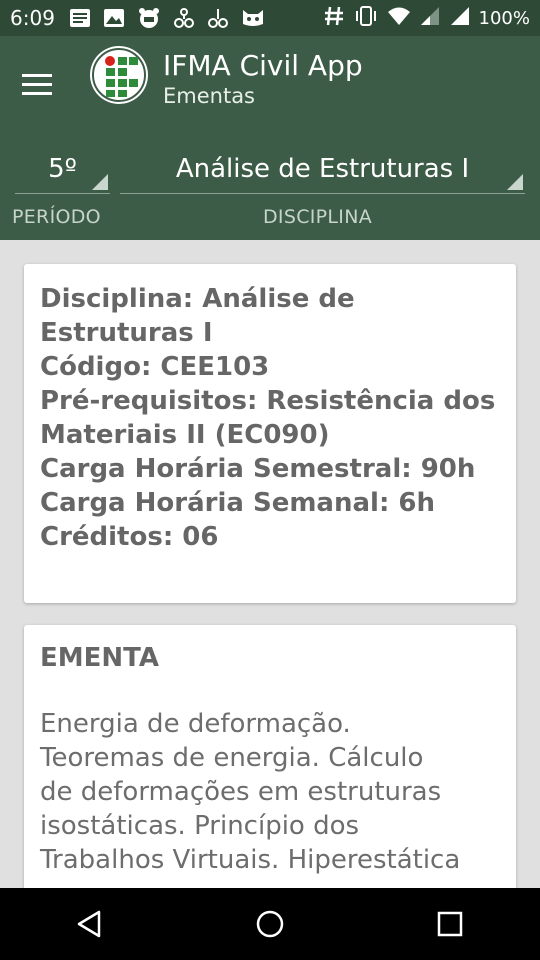  Describe the element at coordinates (334, 18) in the screenshot. I see `hash-icon` at that location.